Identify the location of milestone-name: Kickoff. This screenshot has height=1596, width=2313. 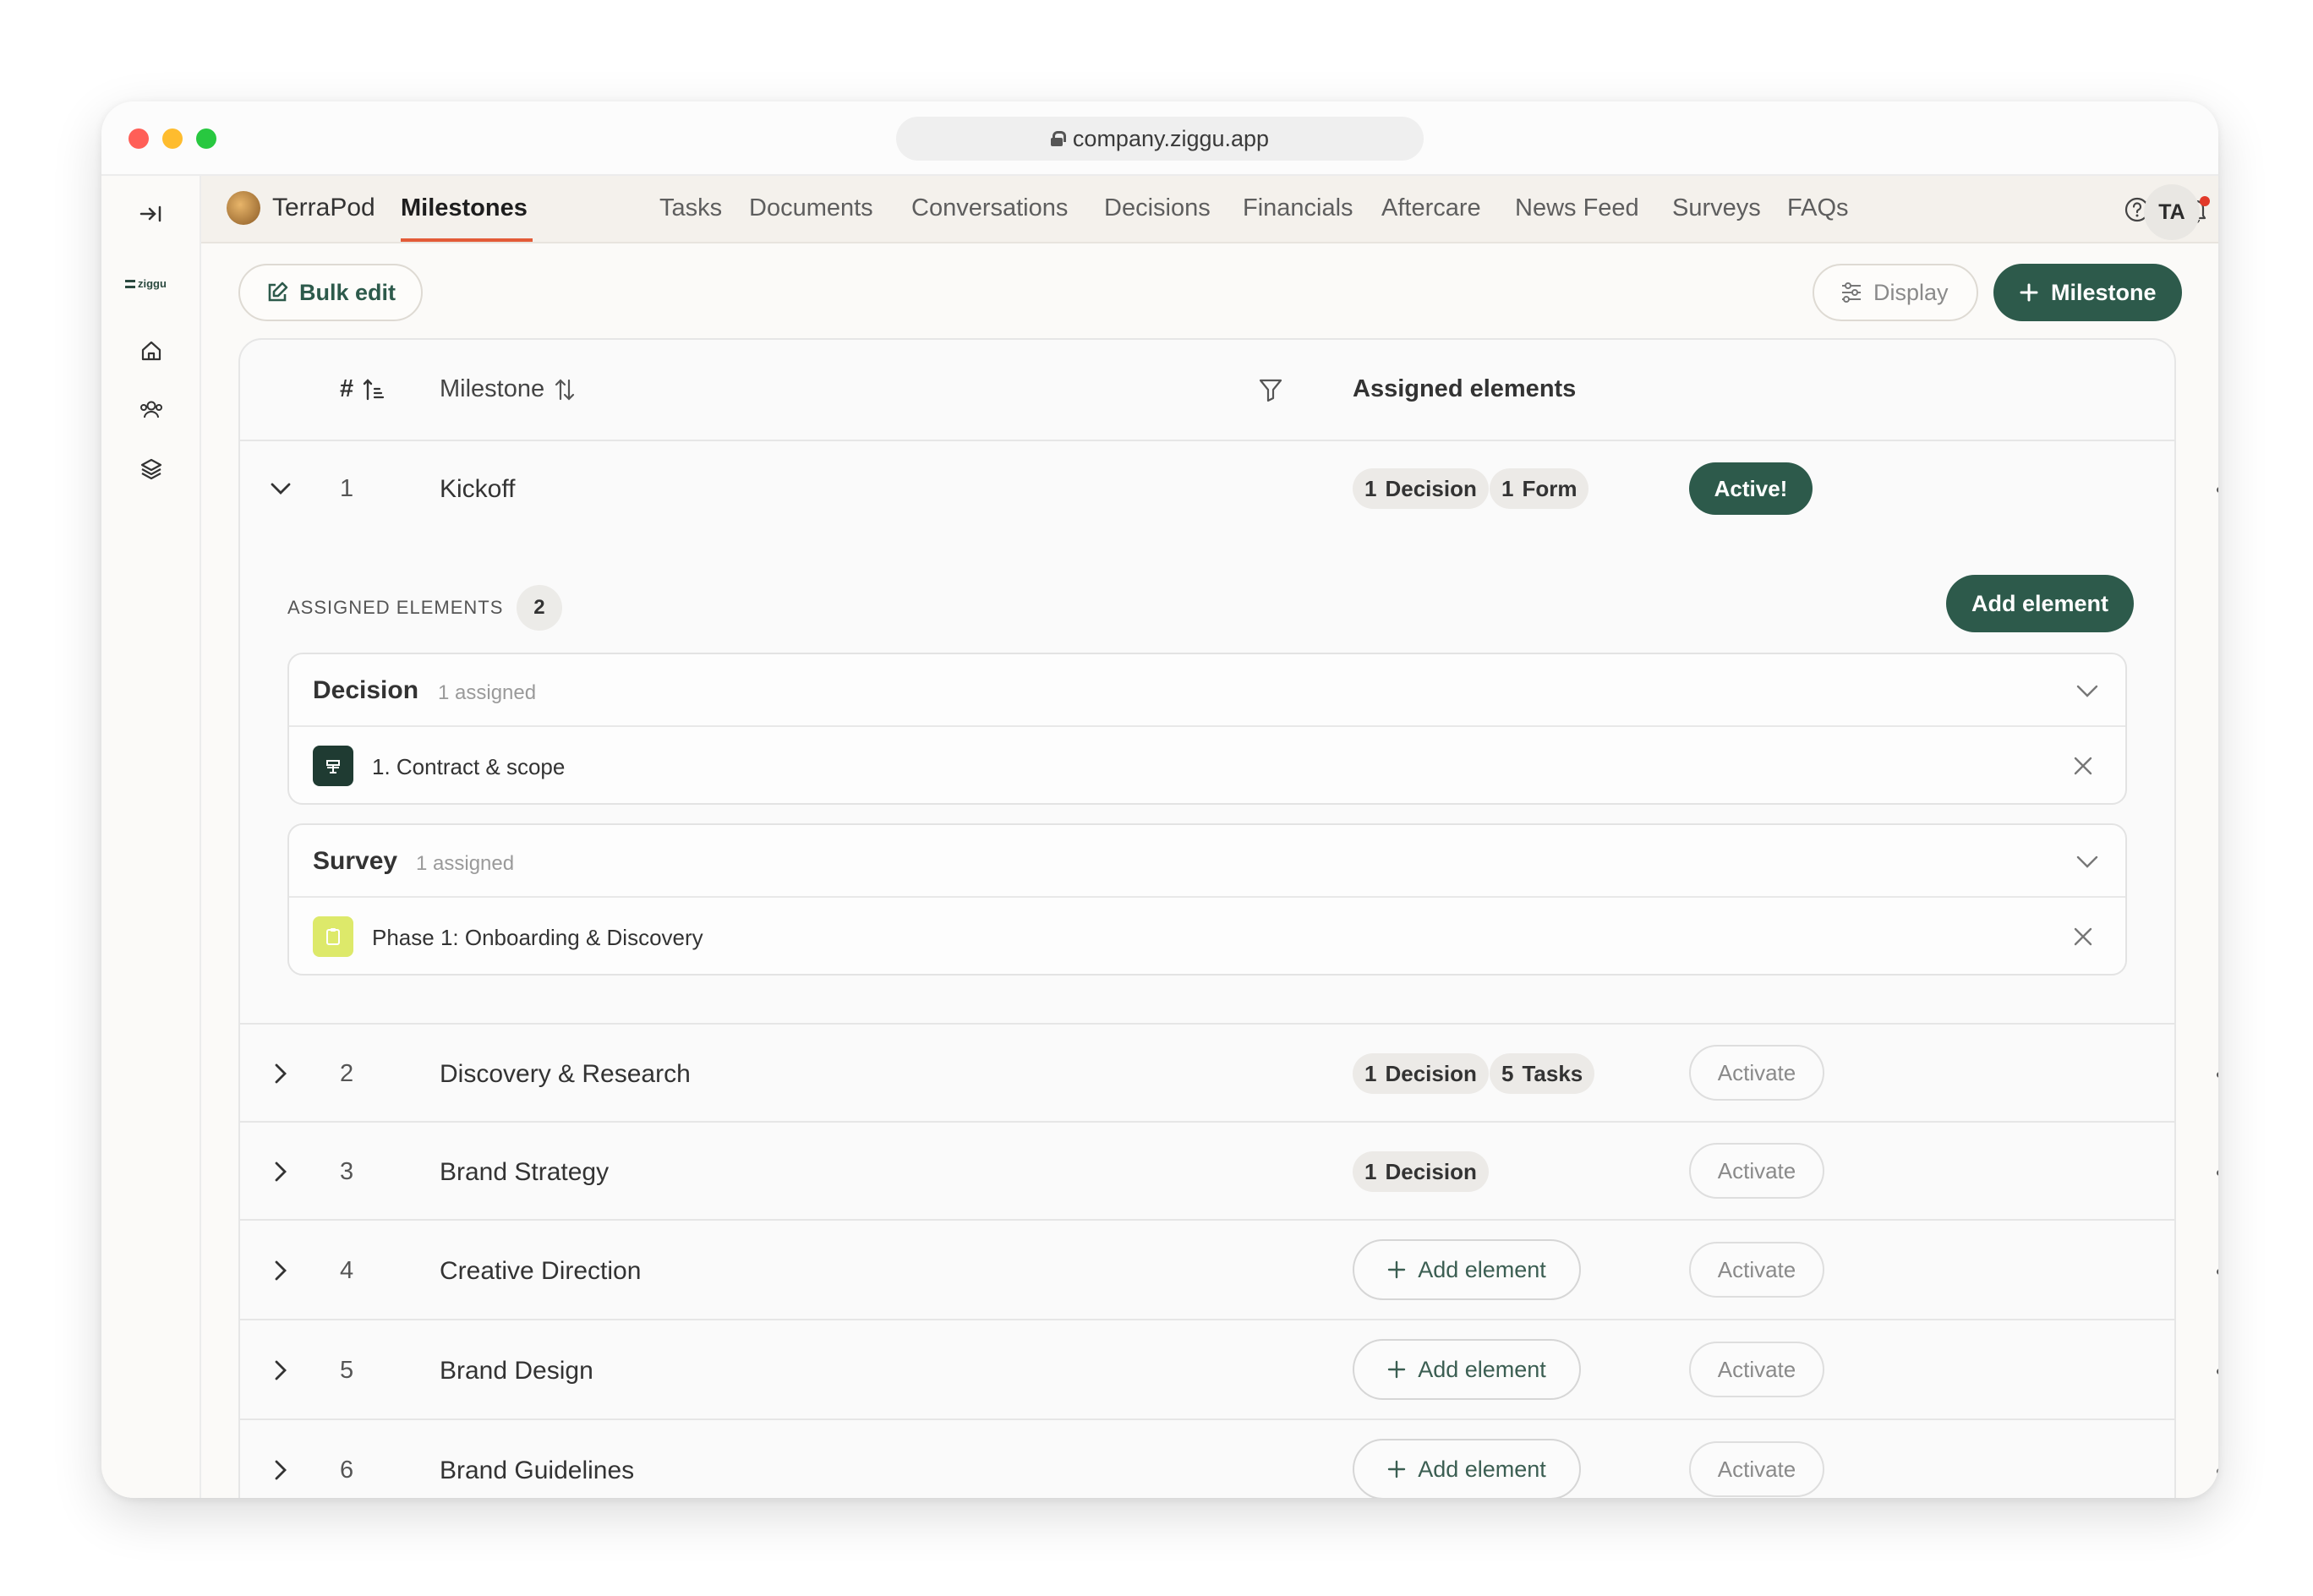
(478, 489).